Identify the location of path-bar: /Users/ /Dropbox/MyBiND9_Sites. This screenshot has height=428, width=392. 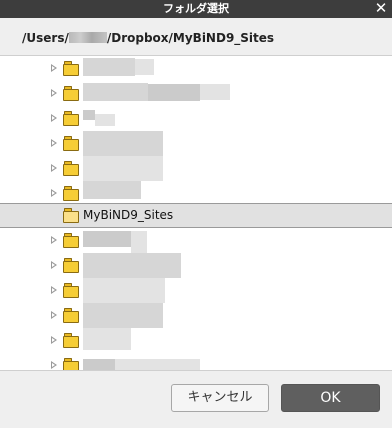
(196, 37).